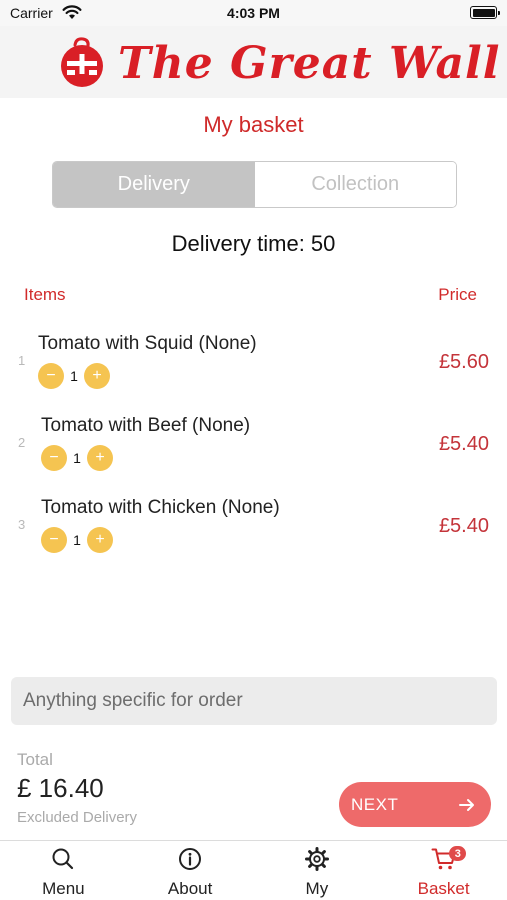 The height and width of the screenshot is (900, 507). Describe the element at coordinates (375, 804) in the screenshot. I see `next-button-label: NEXT` at that location.